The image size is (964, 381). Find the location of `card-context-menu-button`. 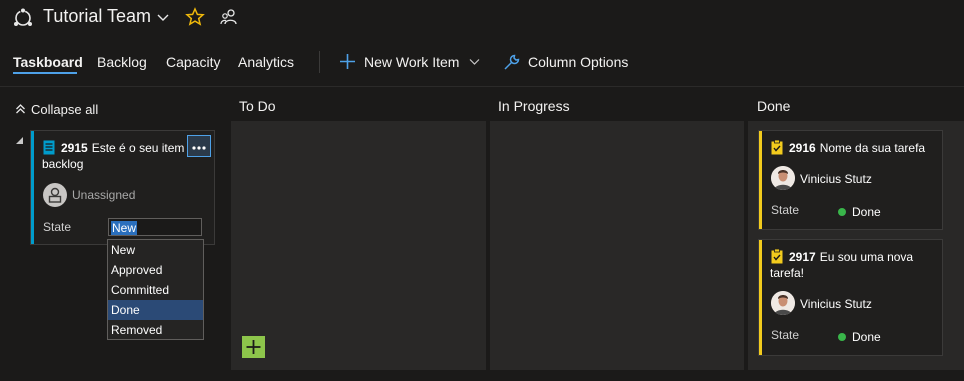

card-context-menu-button is located at coordinates (199, 146).